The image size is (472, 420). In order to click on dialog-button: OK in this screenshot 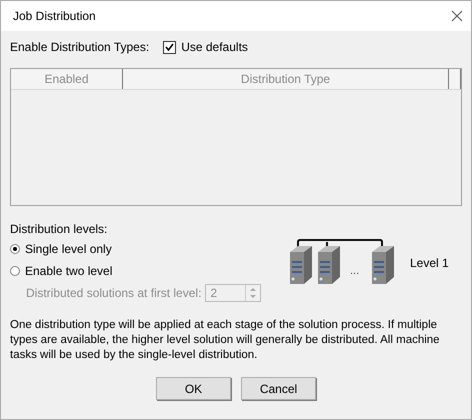, I will do `click(193, 388)`.